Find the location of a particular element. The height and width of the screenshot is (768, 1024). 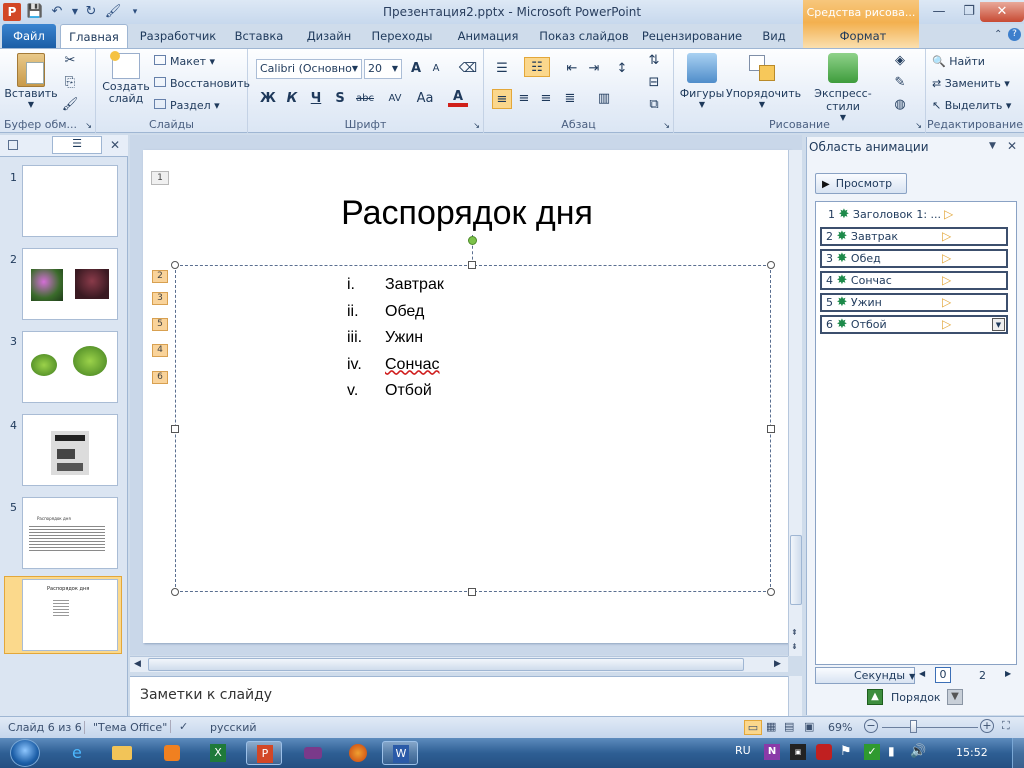

new-slide-button: Создать слайд is located at coordinates (126, 78).